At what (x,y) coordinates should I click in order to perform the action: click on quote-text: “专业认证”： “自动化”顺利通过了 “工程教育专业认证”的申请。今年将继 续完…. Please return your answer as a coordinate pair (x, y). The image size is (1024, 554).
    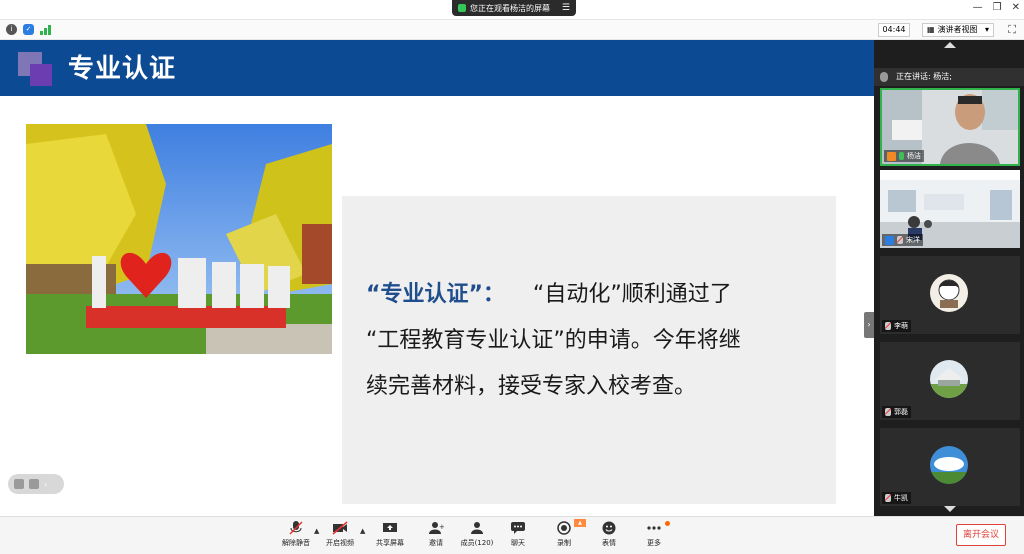
    Looking at the image, I should click on (591, 341).